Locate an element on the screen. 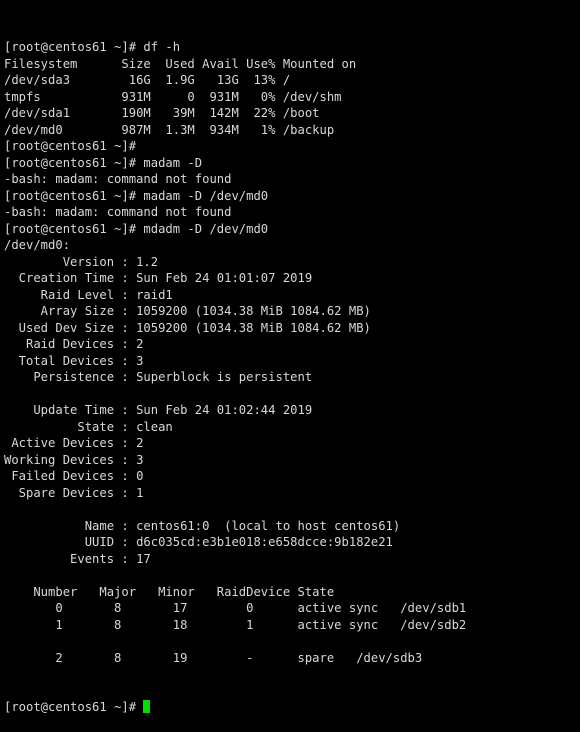 This screenshot has height=732, width=580. terminal-line: [root@centos61 ~]# madam -D /dev/md0 is located at coordinates (136, 195).